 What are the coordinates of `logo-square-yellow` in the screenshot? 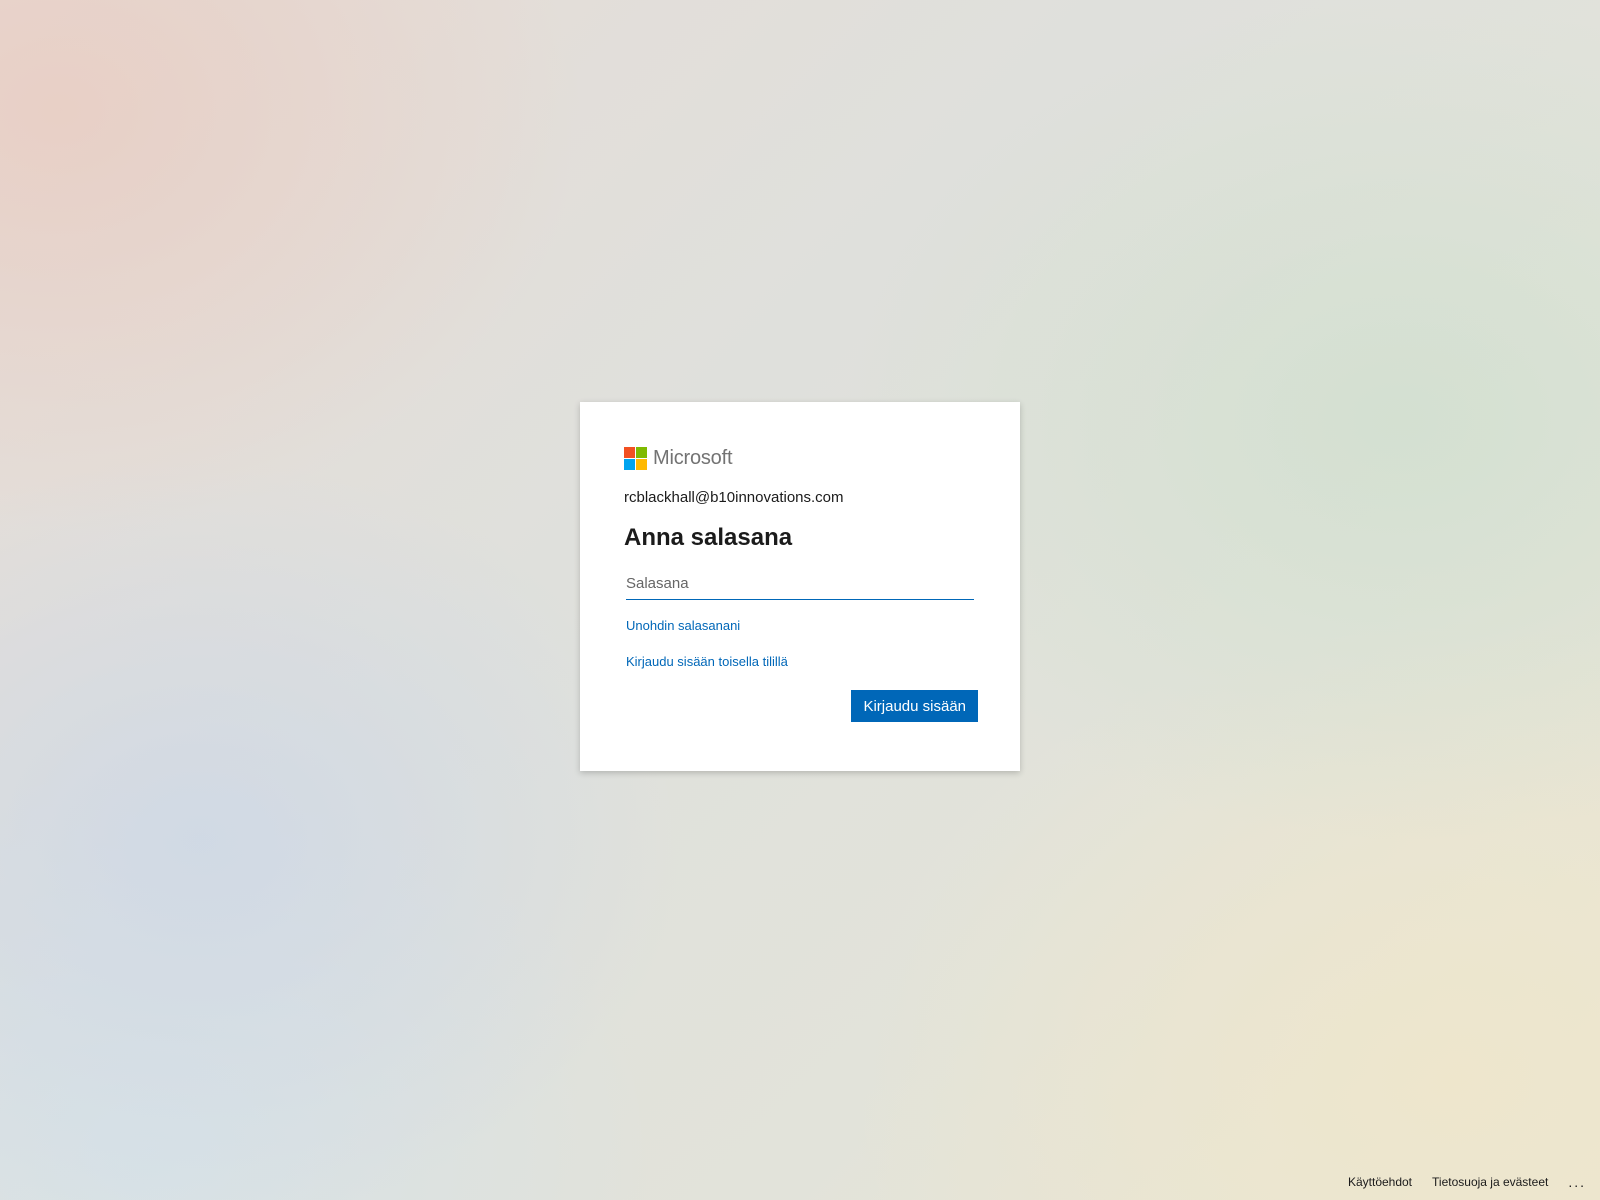 It's located at (641, 464).